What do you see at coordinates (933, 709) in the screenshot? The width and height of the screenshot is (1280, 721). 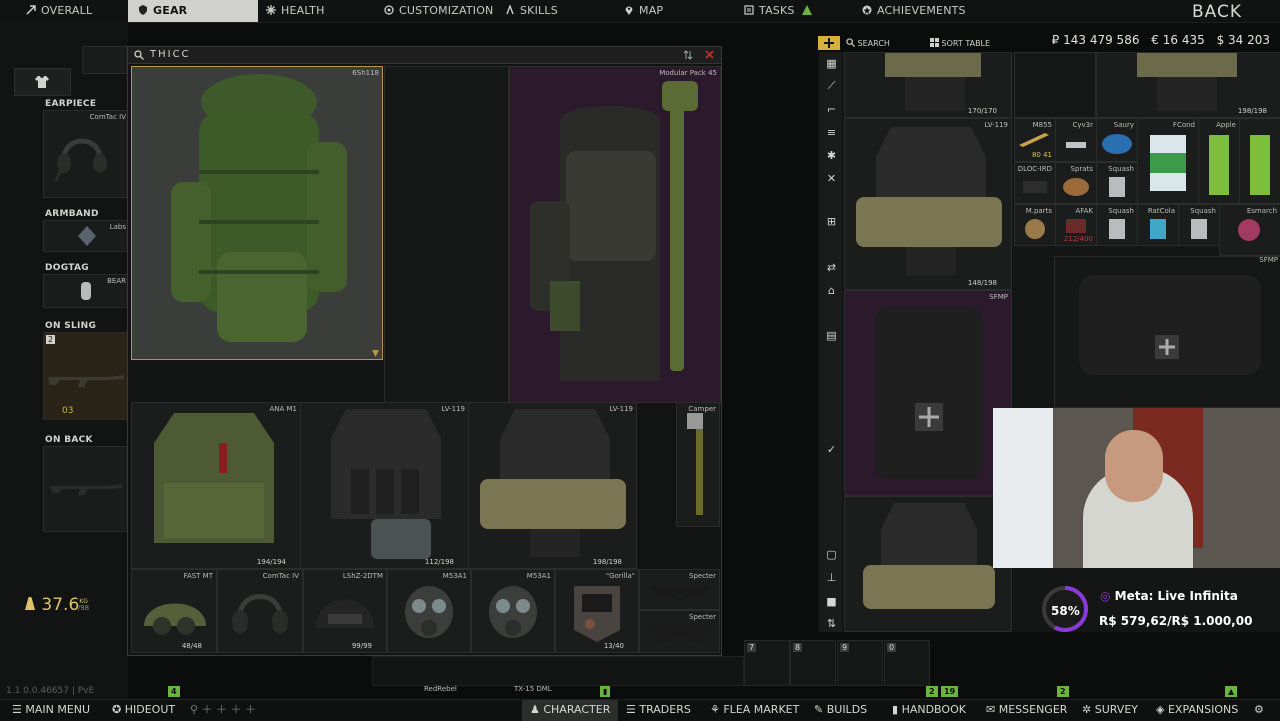 I see `handbook-label: HANDBOOK` at bounding box center [933, 709].